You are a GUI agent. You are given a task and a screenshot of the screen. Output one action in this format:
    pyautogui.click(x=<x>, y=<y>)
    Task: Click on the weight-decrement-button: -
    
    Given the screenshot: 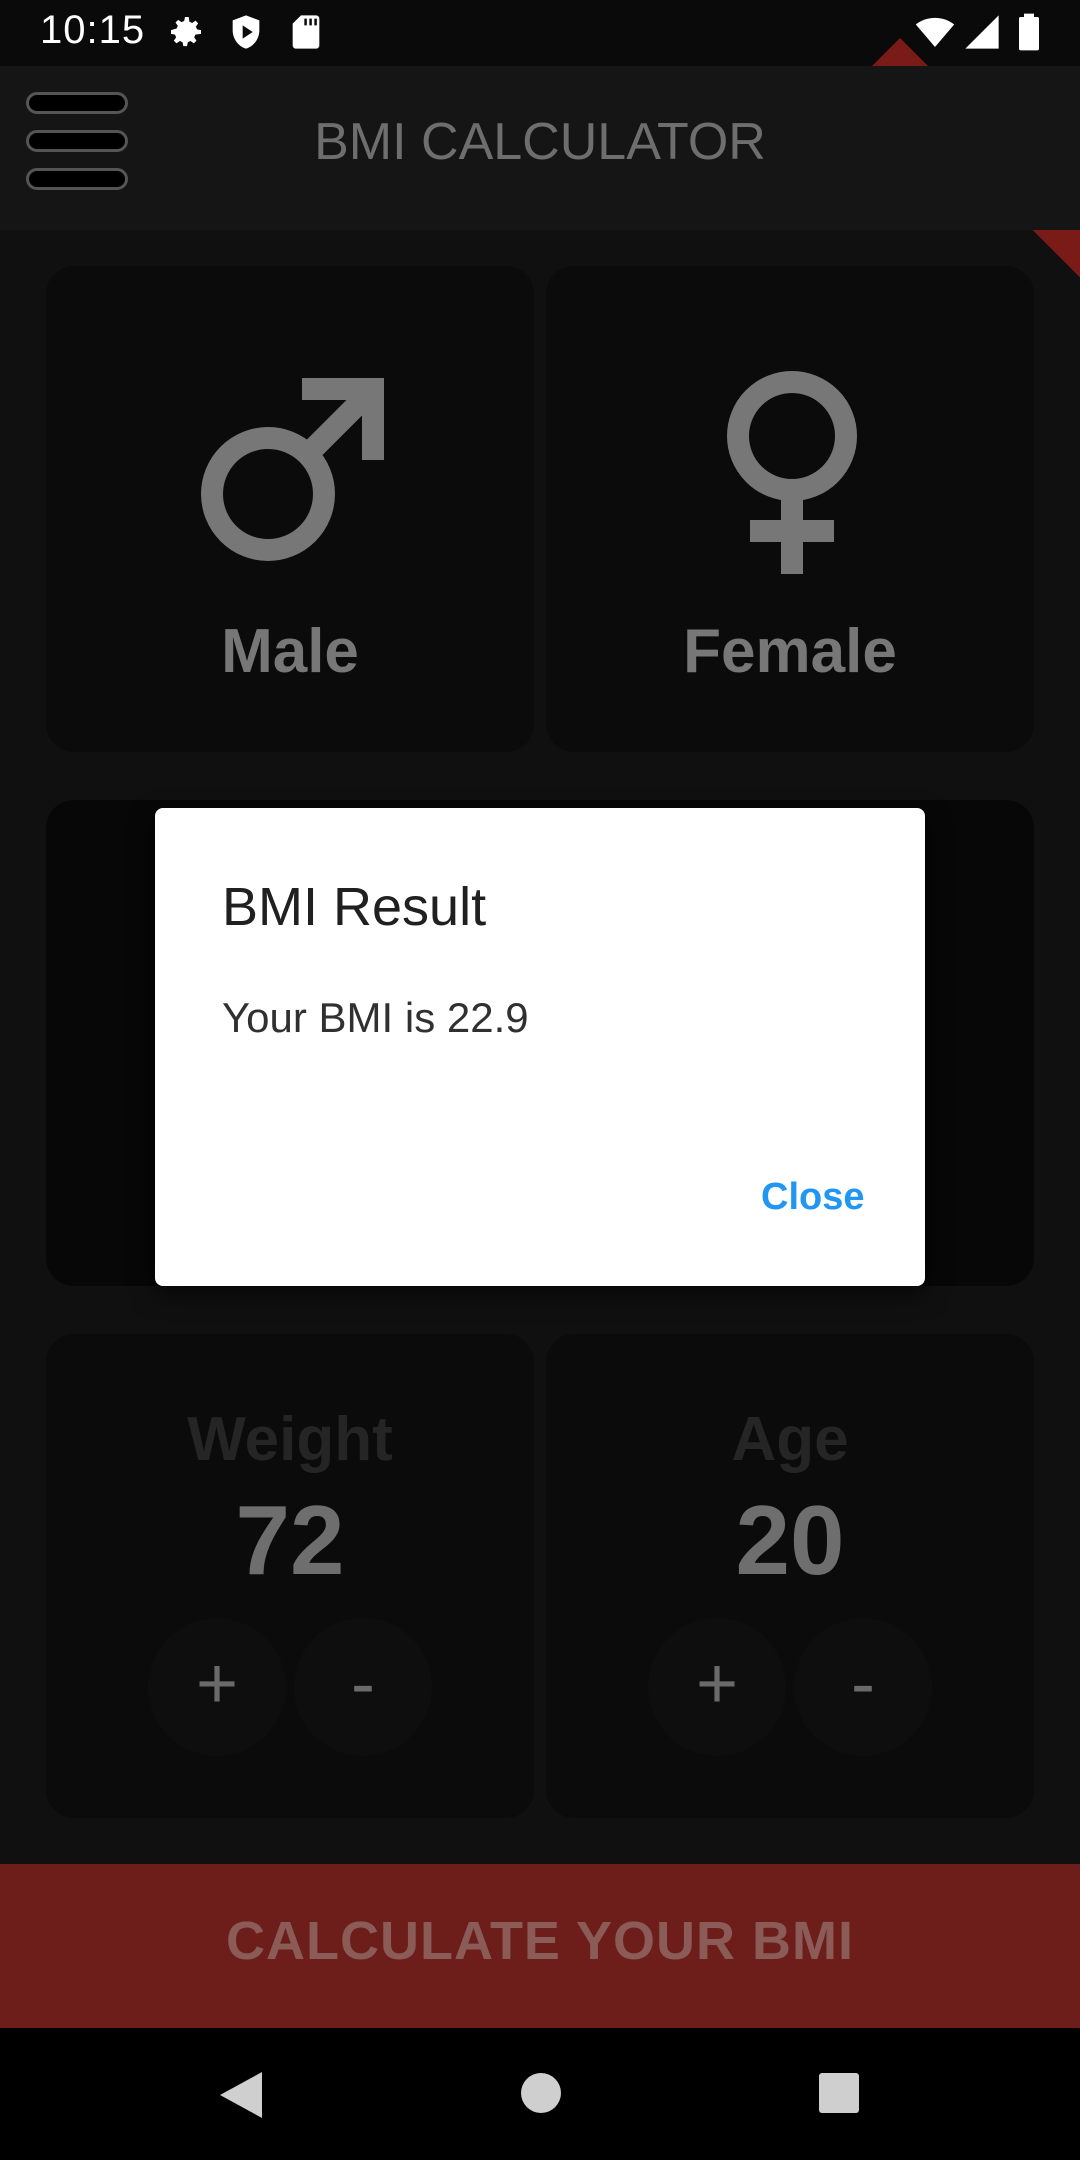 What is the action you would take?
    pyautogui.click(x=363, y=1687)
    